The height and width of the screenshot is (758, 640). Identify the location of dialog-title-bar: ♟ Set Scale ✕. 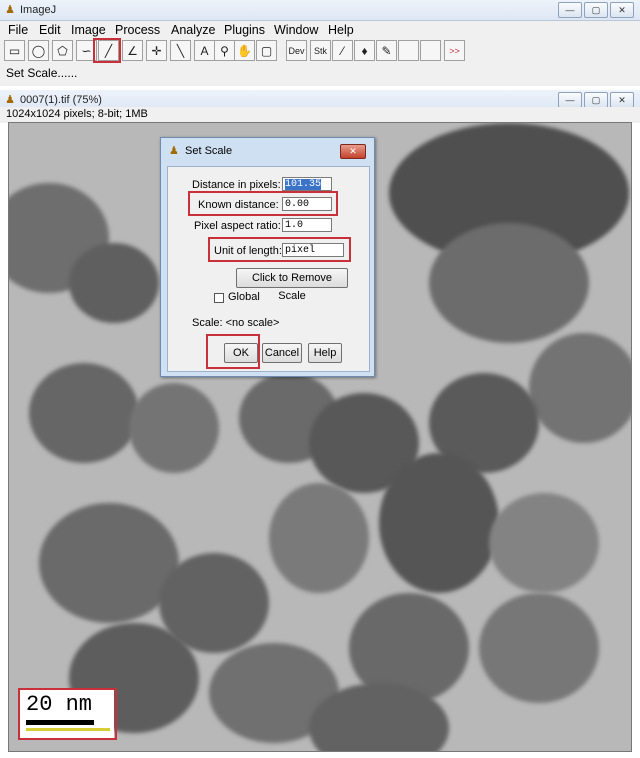
(267, 150).